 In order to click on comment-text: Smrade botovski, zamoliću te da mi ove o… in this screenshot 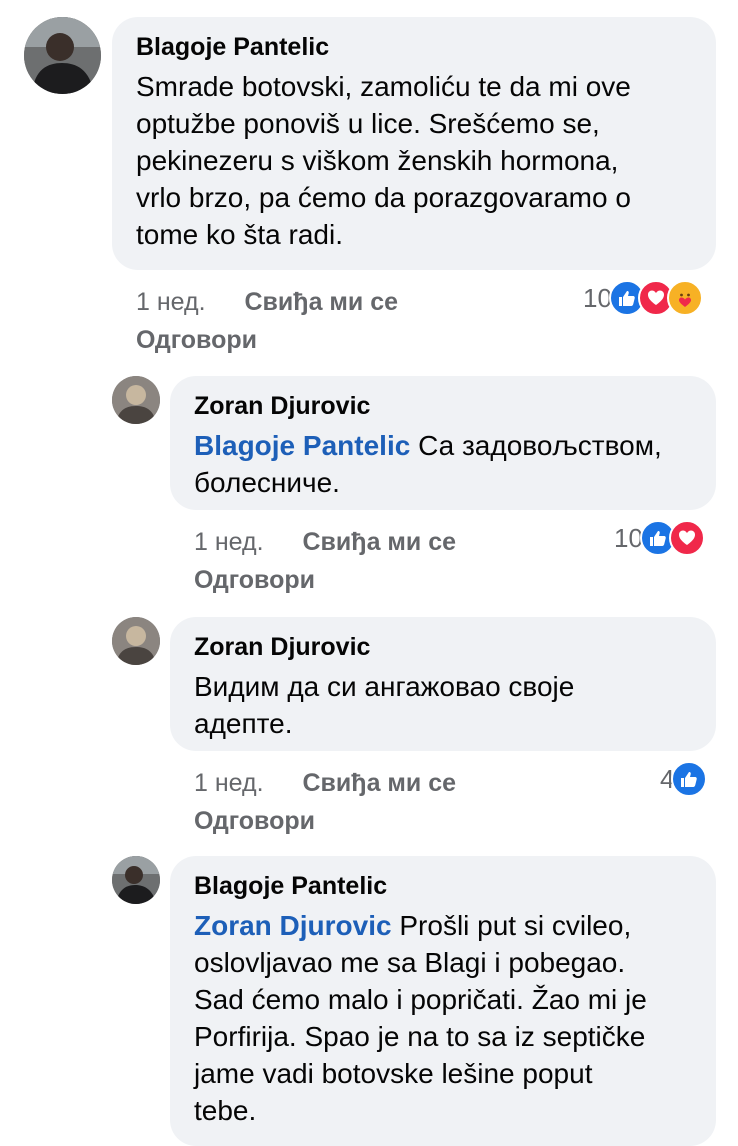, I will do `click(383, 160)`.